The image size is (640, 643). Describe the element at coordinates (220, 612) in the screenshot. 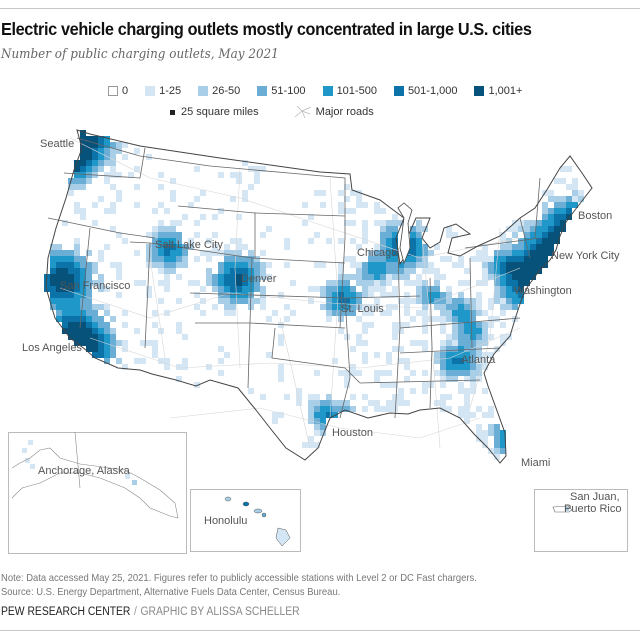

I see `byline: GRAPHIC BY ALISSA SCHELLER` at that location.